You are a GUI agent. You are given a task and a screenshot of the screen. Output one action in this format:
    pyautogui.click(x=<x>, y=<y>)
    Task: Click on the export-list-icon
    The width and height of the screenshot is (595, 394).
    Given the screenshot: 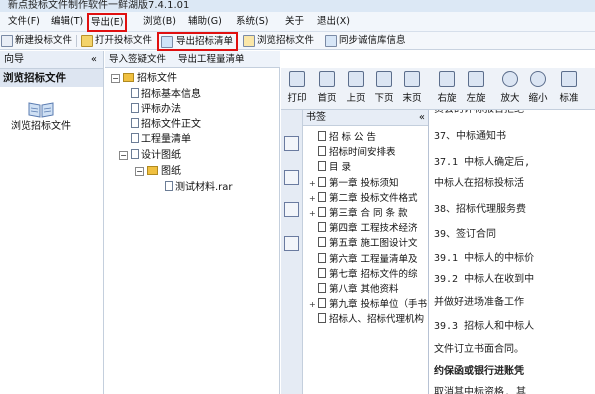 What is the action you would take?
    pyautogui.click(x=167, y=42)
    